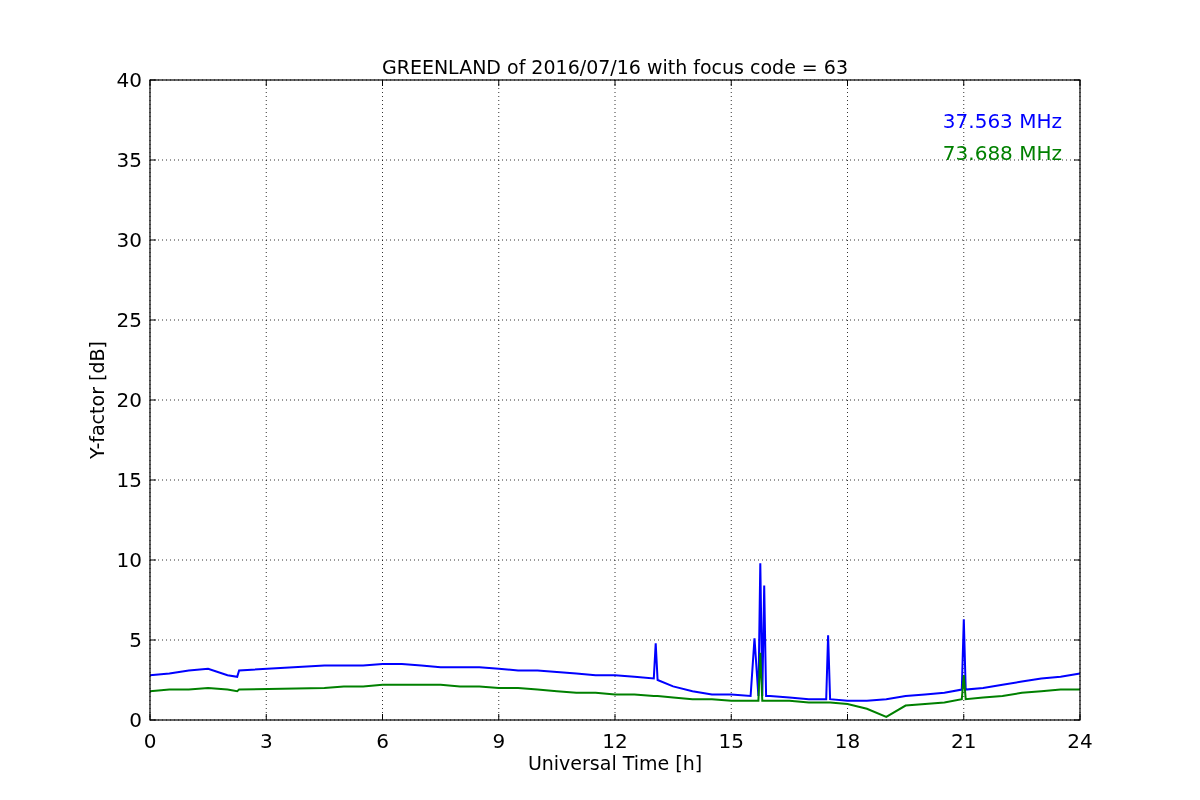  Describe the element at coordinates (847, 741) in the screenshot. I see `tick-label: 18` at that location.